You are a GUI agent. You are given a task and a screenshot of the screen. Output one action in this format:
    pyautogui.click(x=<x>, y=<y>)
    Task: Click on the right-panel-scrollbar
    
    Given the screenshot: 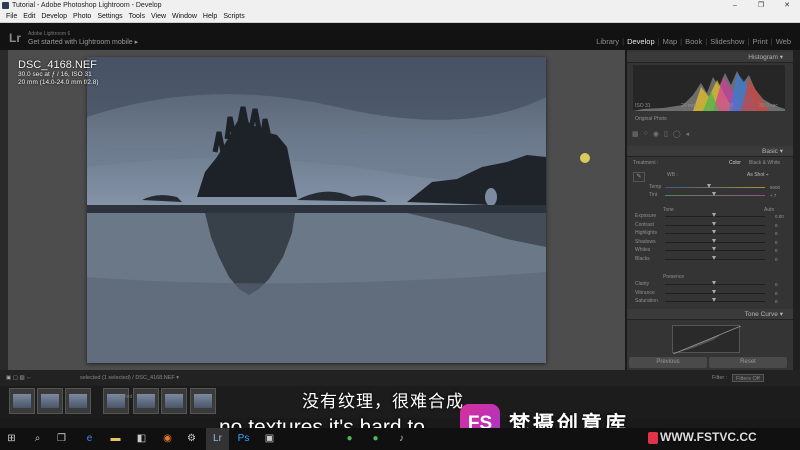 What is the action you would take?
    pyautogui.click(x=796, y=210)
    